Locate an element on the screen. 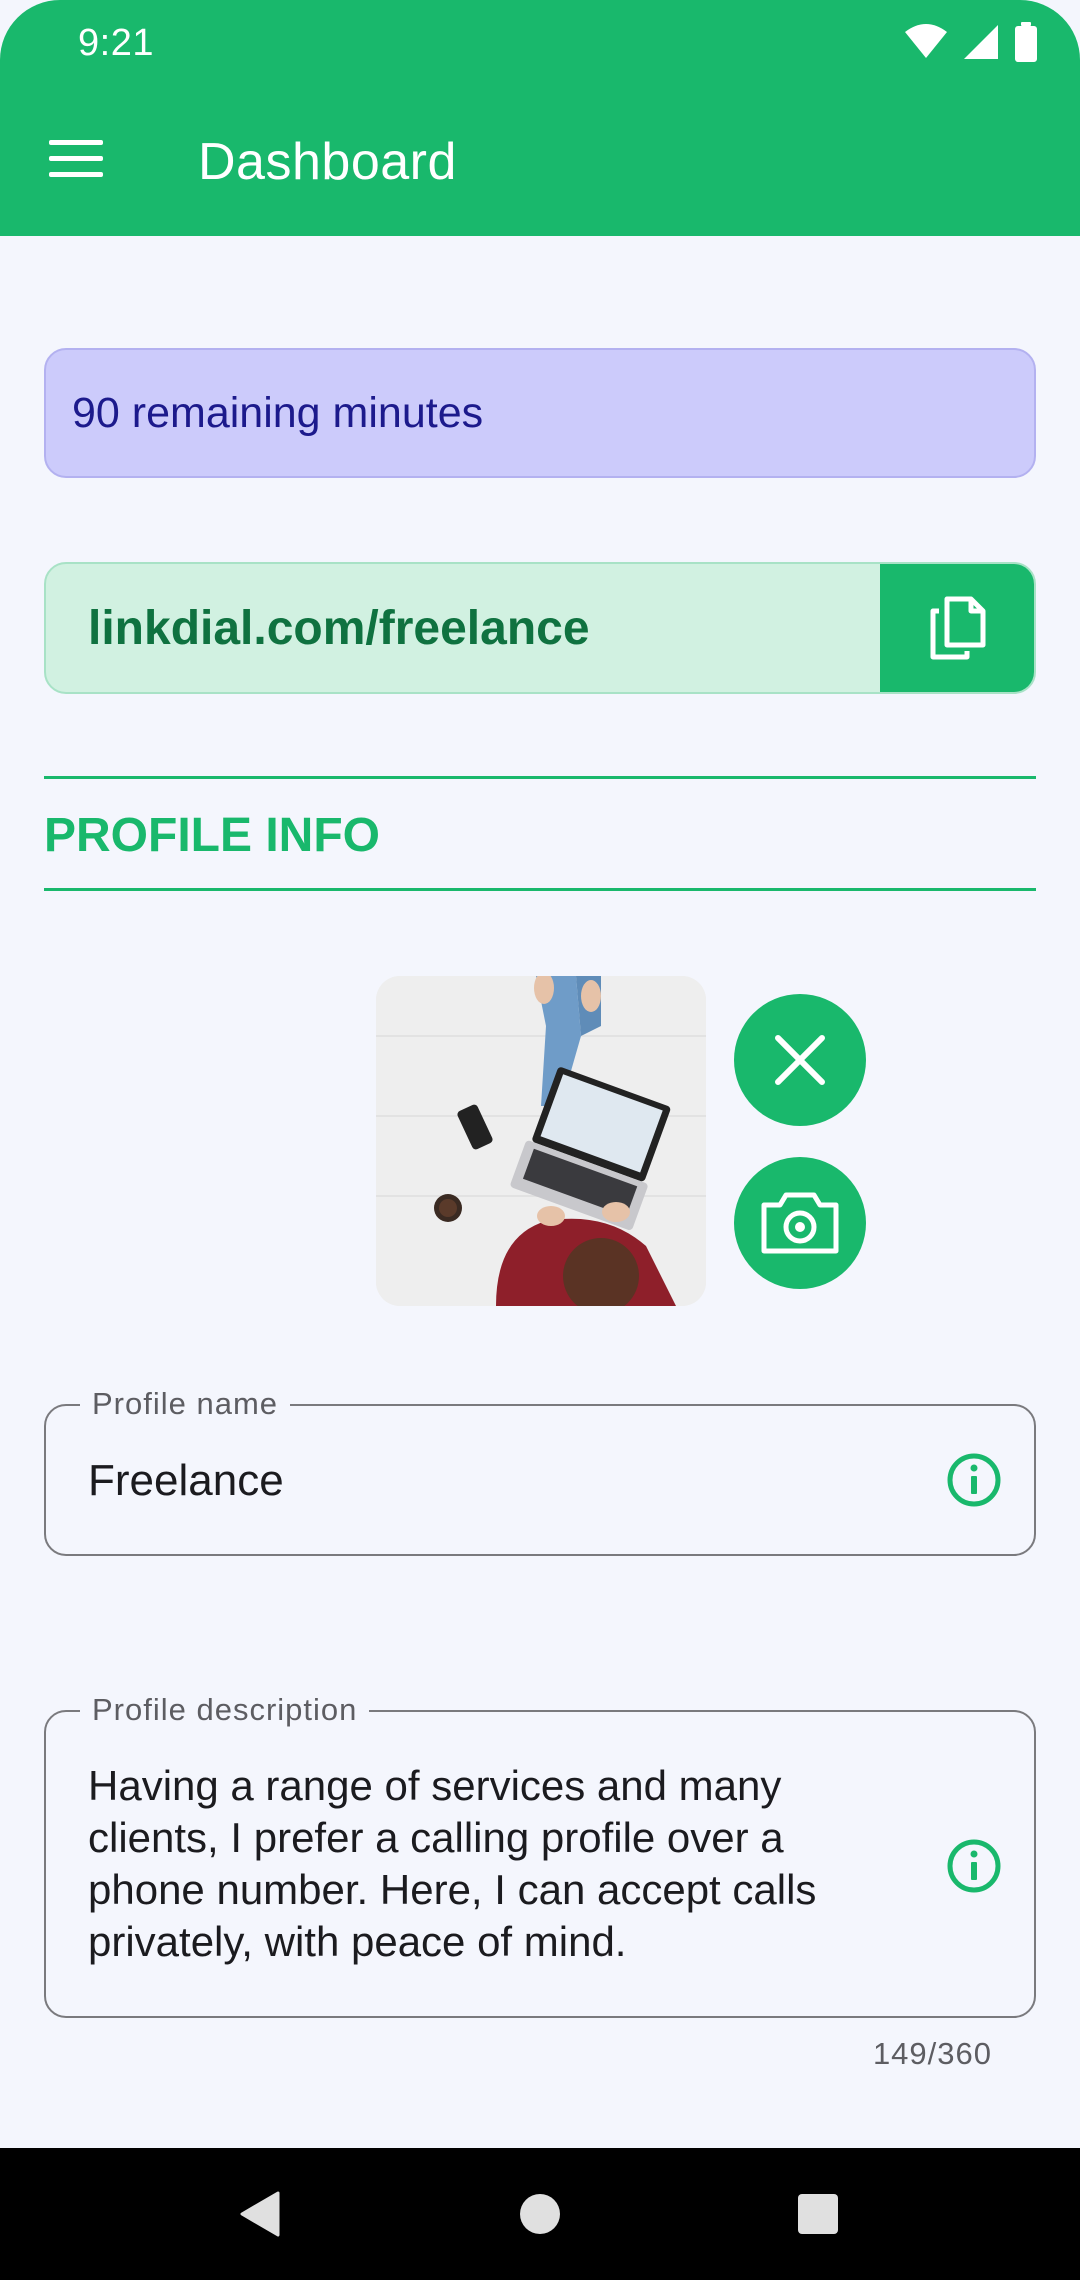  system-nav-bar is located at coordinates (540, 2214).